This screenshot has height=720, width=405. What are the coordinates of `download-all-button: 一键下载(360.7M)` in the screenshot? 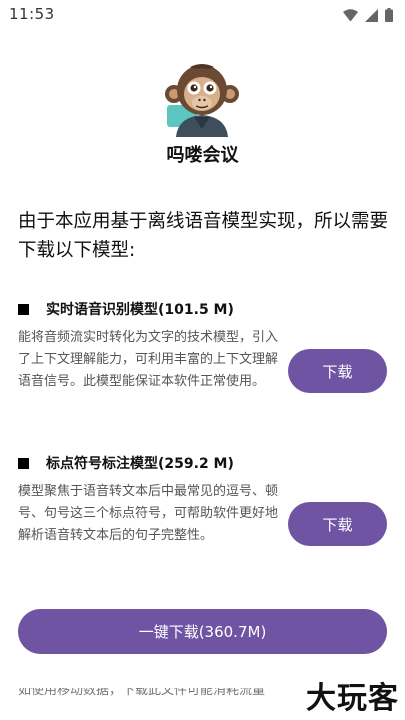 It's located at (202, 631).